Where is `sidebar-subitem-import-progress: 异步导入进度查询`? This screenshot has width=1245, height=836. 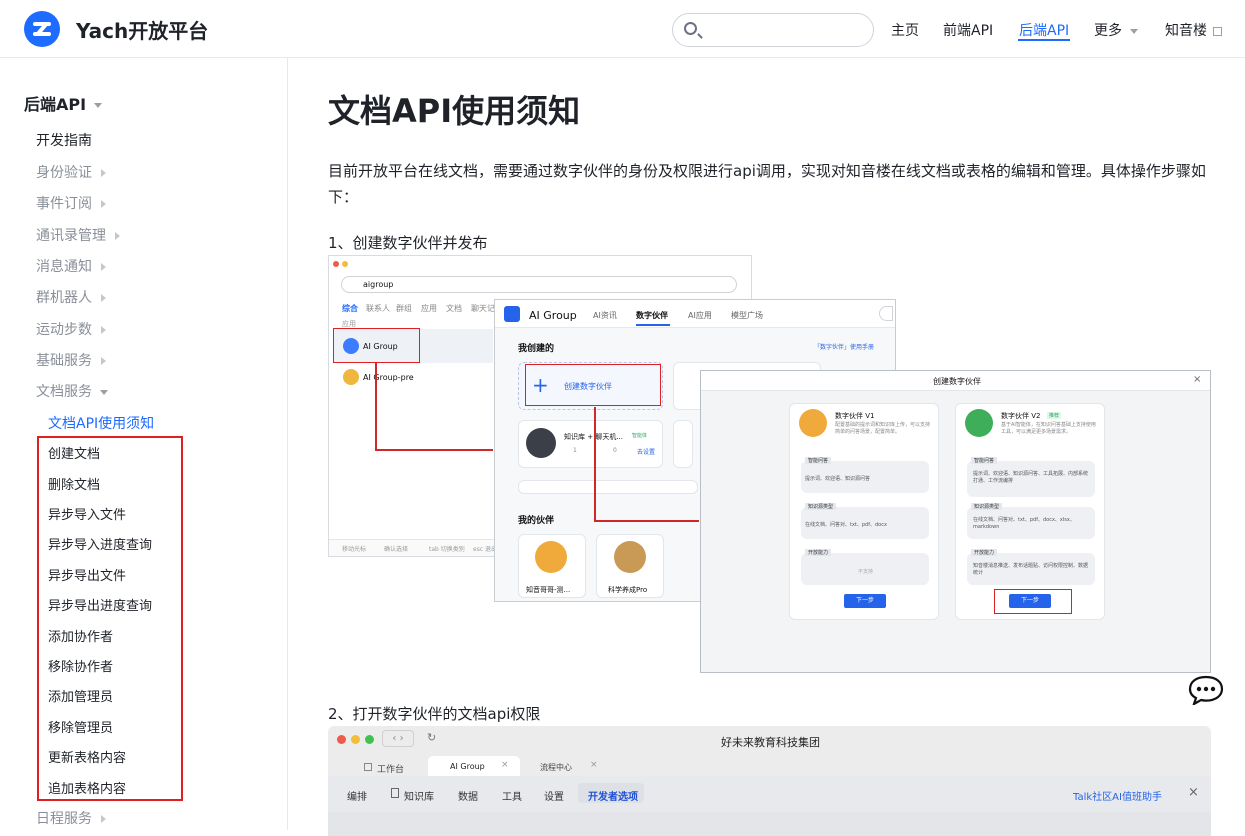
sidebar-subitem-import-progress: 异步导入进度查询 is located at coordinates (100, 543).